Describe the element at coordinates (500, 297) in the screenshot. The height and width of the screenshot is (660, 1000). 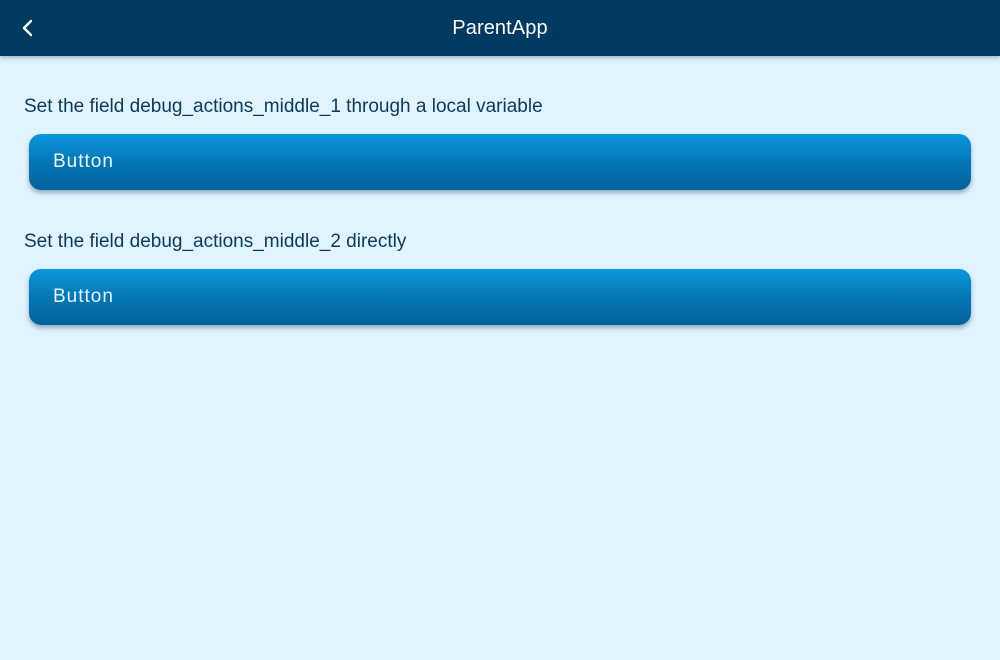
I see `set-field-directly-button: Button` at that location.